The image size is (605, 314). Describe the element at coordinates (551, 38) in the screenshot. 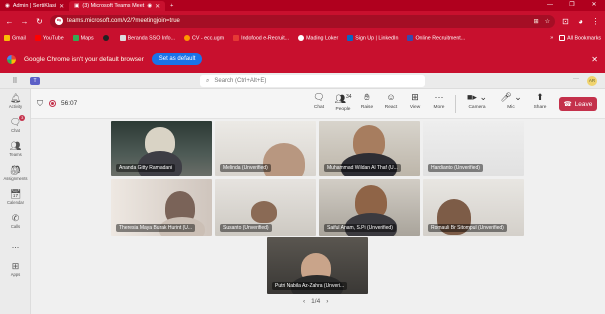

I see `bookmarks-overflow-icon: »` at that location.